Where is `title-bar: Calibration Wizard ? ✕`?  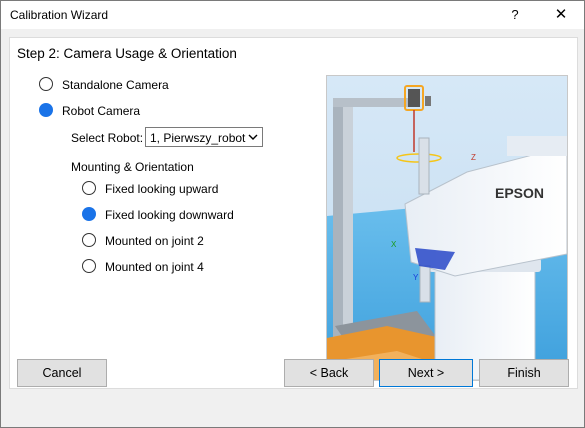 title-bar: Calibration Wizard ? ✕ is located at coordinates (292, 15).